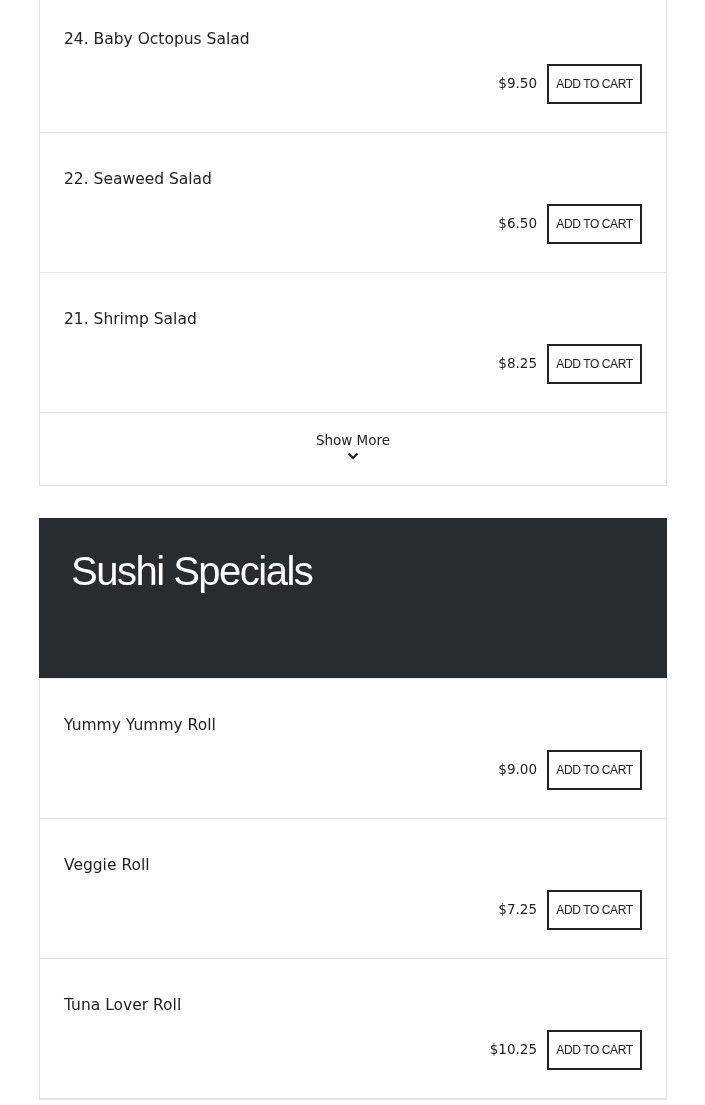  Describe the element at coordinates (107, 865) in the screenshot. I see `item-name: Veggie Roll` at that location.